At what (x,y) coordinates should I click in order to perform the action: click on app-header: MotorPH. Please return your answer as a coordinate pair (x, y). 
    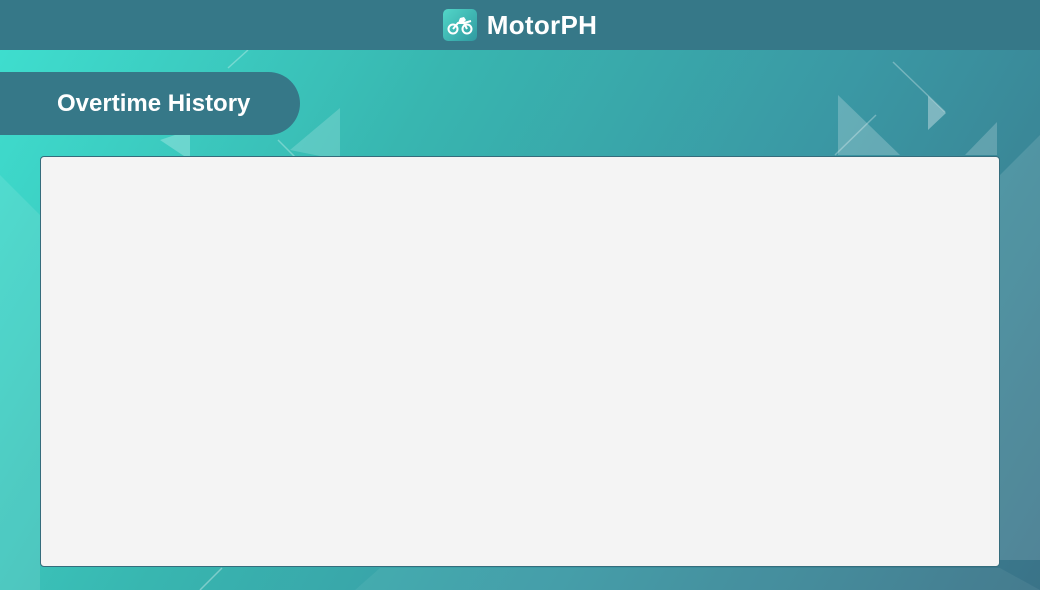
    Looking at the image, I should click on (520, 25).